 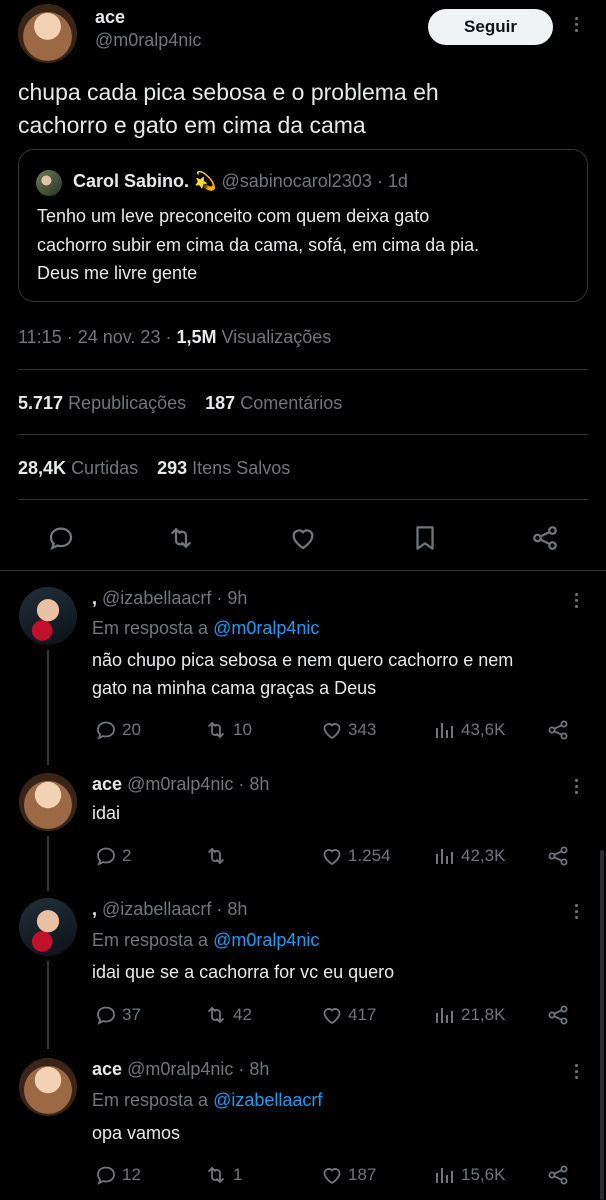 I want to click on like-count: 417, so click(x=362, y=1014).